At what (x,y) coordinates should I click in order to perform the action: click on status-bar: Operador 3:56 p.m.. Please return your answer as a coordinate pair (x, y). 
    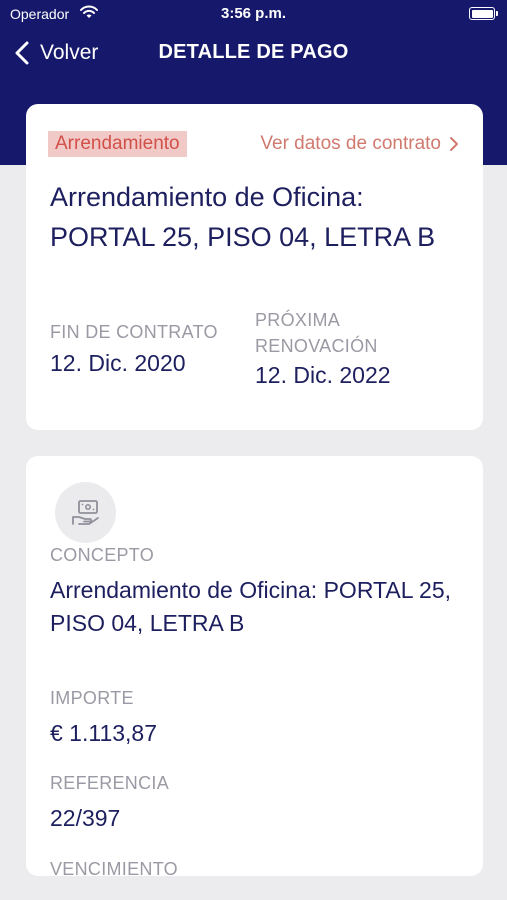
    Looking at the image, I should click on (253, 14).